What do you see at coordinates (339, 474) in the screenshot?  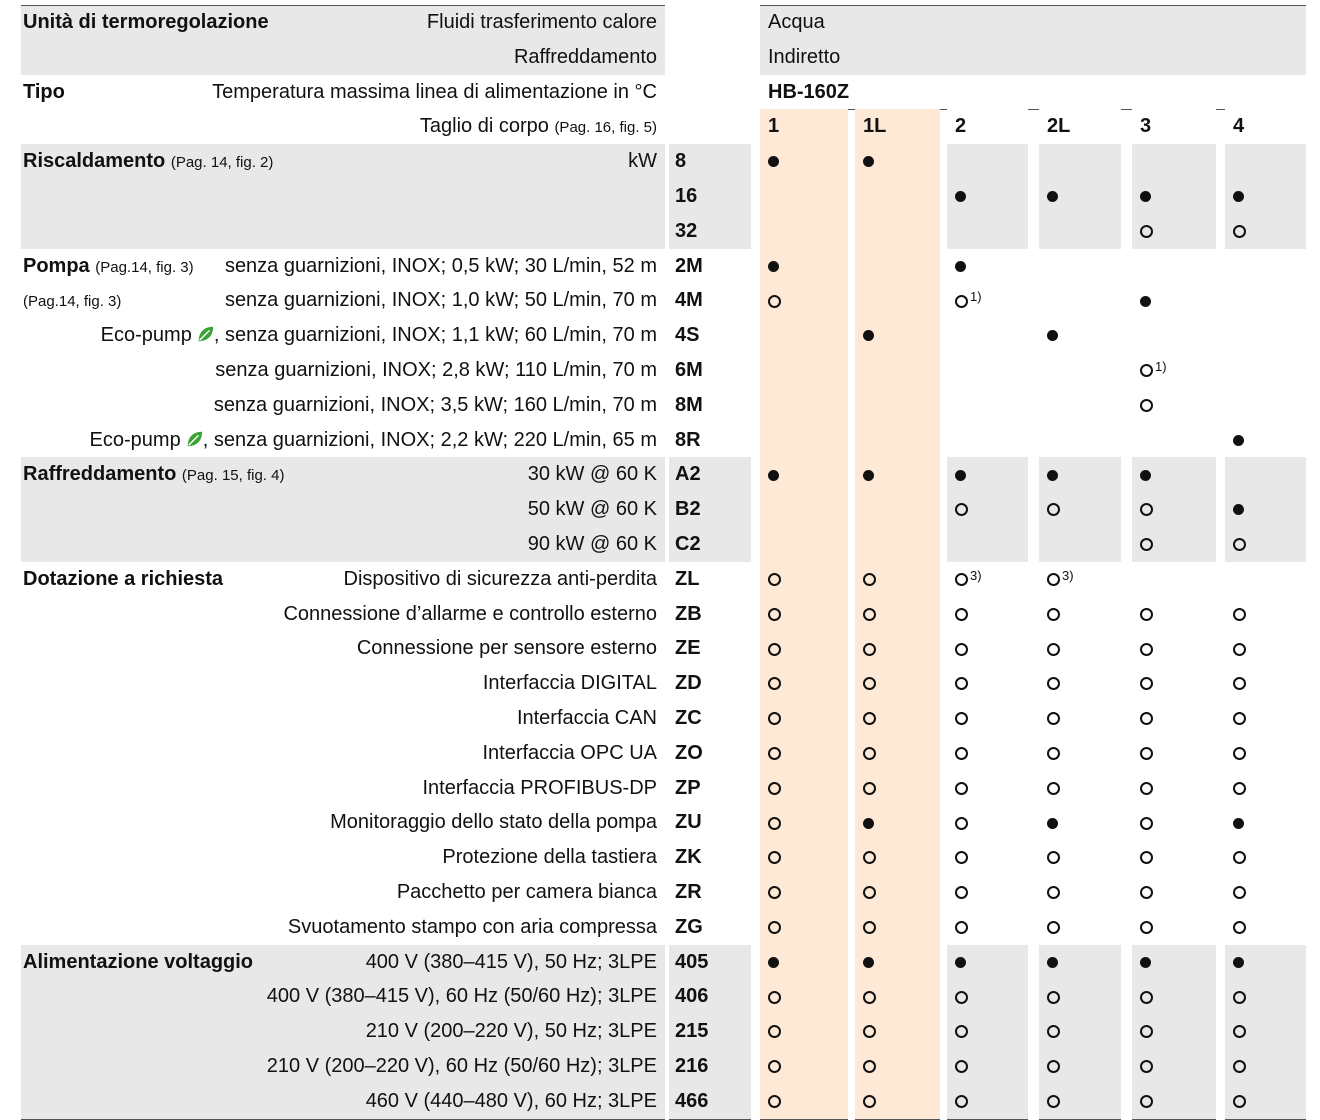 I see `option-description: 30 kW @ 60 K` at bounding box center [339, 474].